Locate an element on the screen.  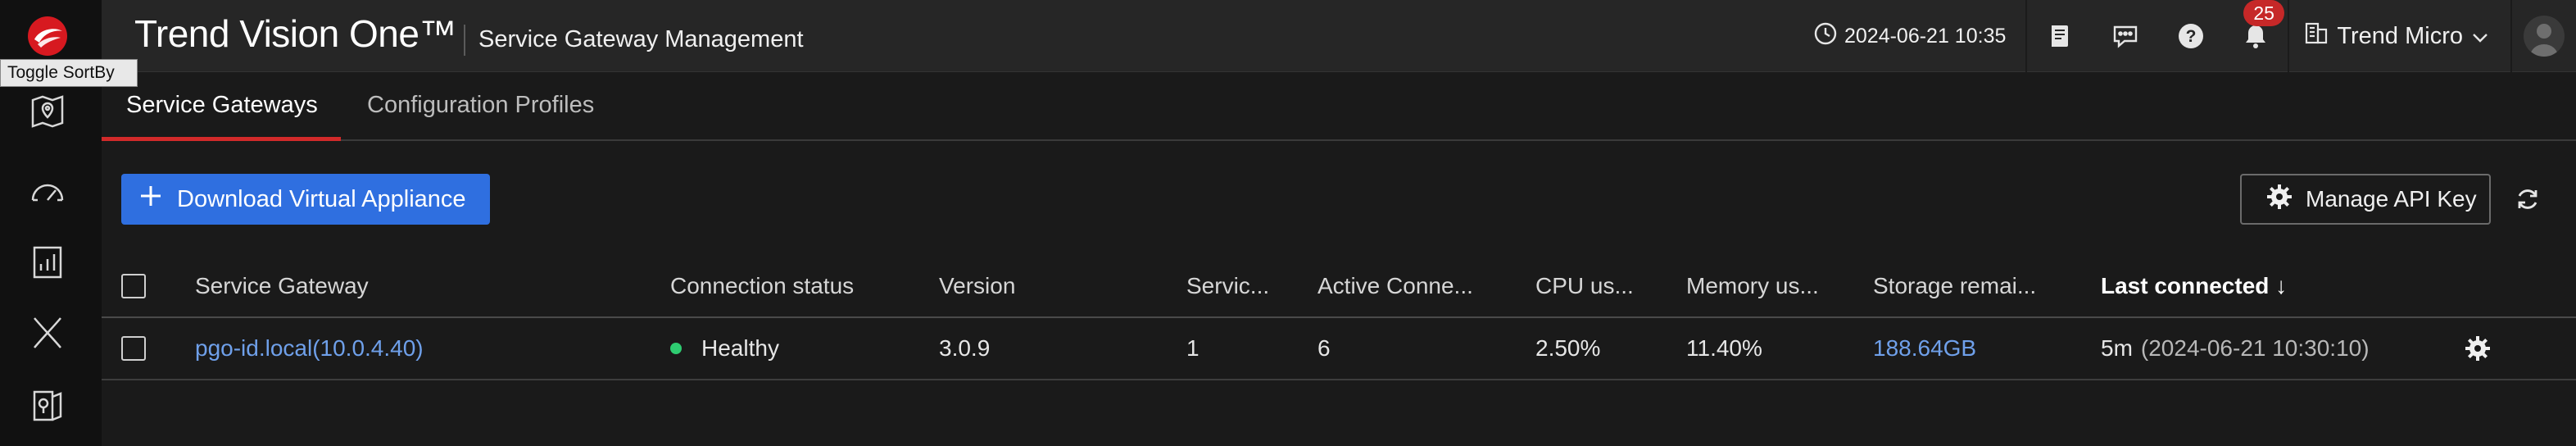
report-chart-icon is located at coordinates (47, 262).